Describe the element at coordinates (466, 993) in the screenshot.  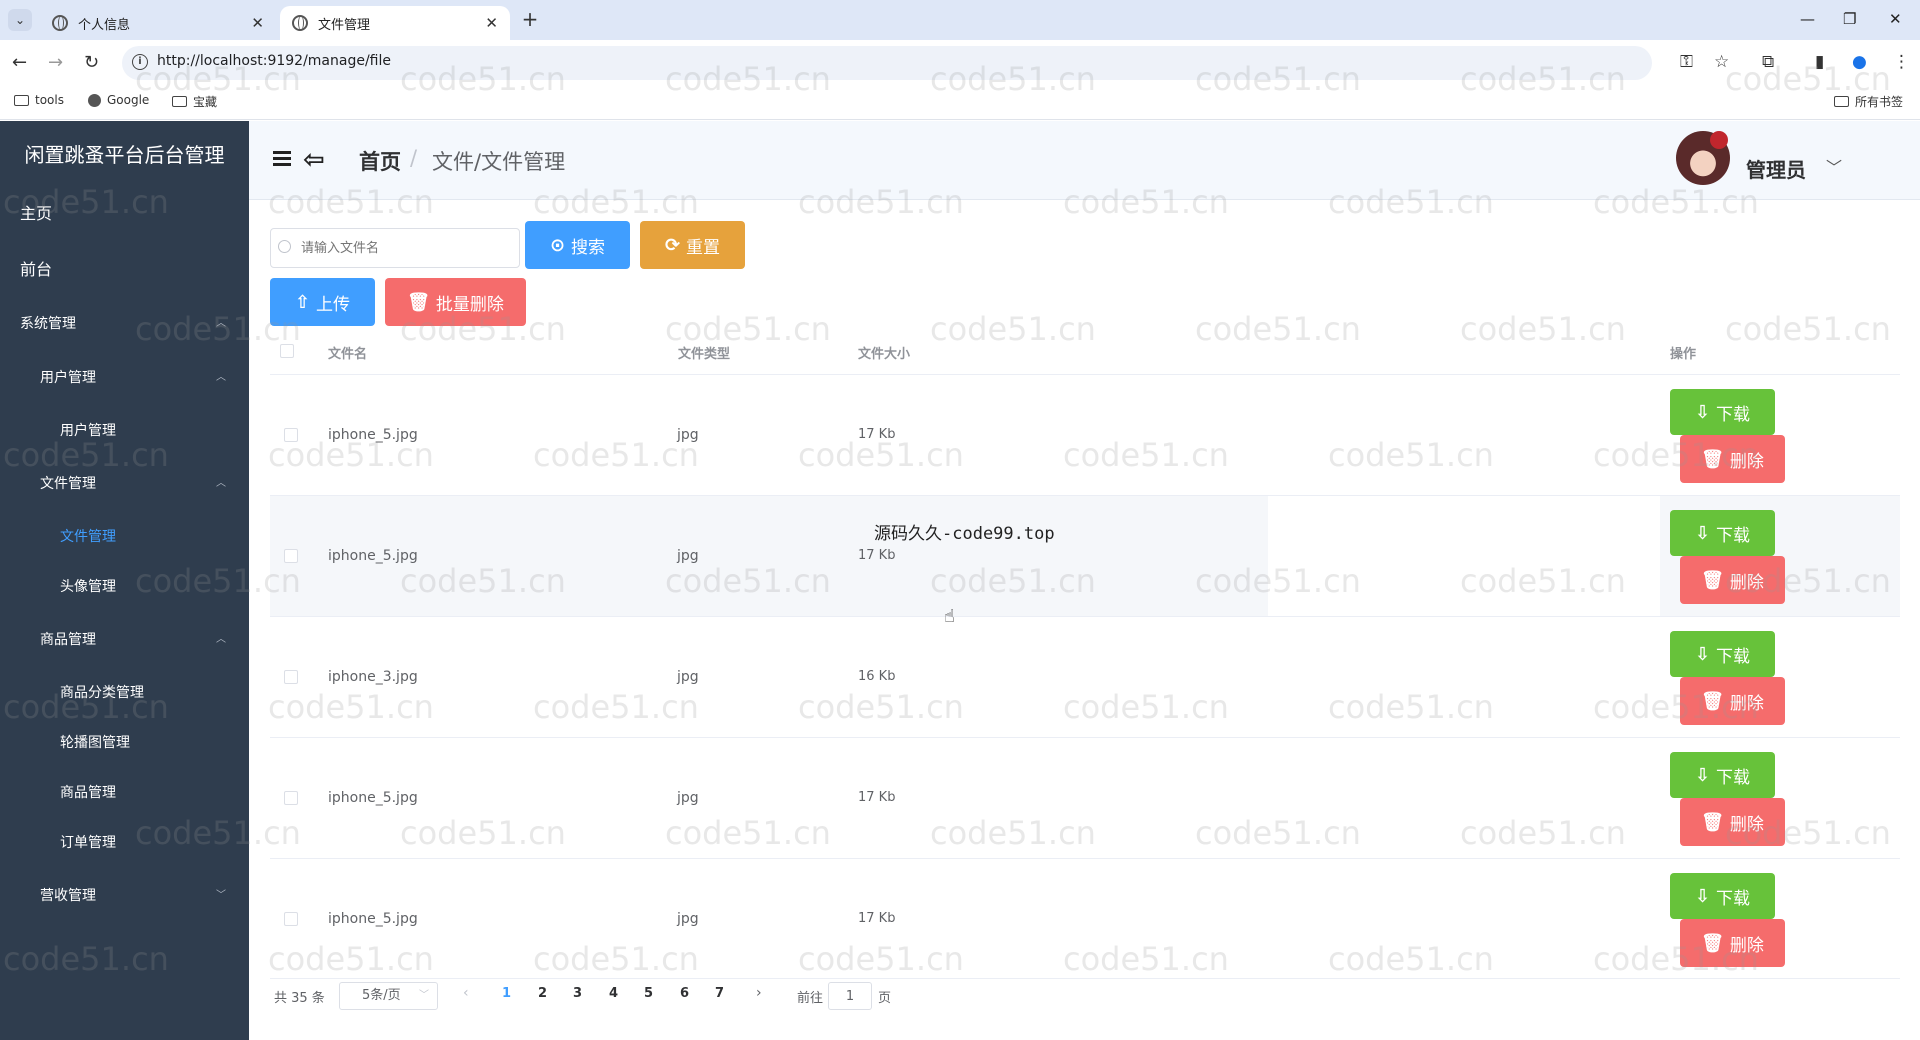
I see `prev-page-icon: ‹` at that location.